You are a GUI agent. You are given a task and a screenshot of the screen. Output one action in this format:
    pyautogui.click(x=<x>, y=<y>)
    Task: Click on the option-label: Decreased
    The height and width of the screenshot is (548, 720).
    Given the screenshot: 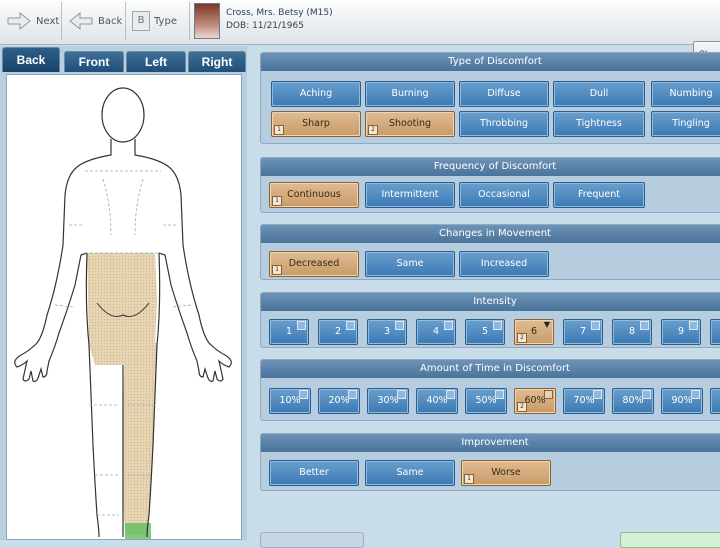 What is the action you would take?
    pyautogui.click(x=314, y=263)
    